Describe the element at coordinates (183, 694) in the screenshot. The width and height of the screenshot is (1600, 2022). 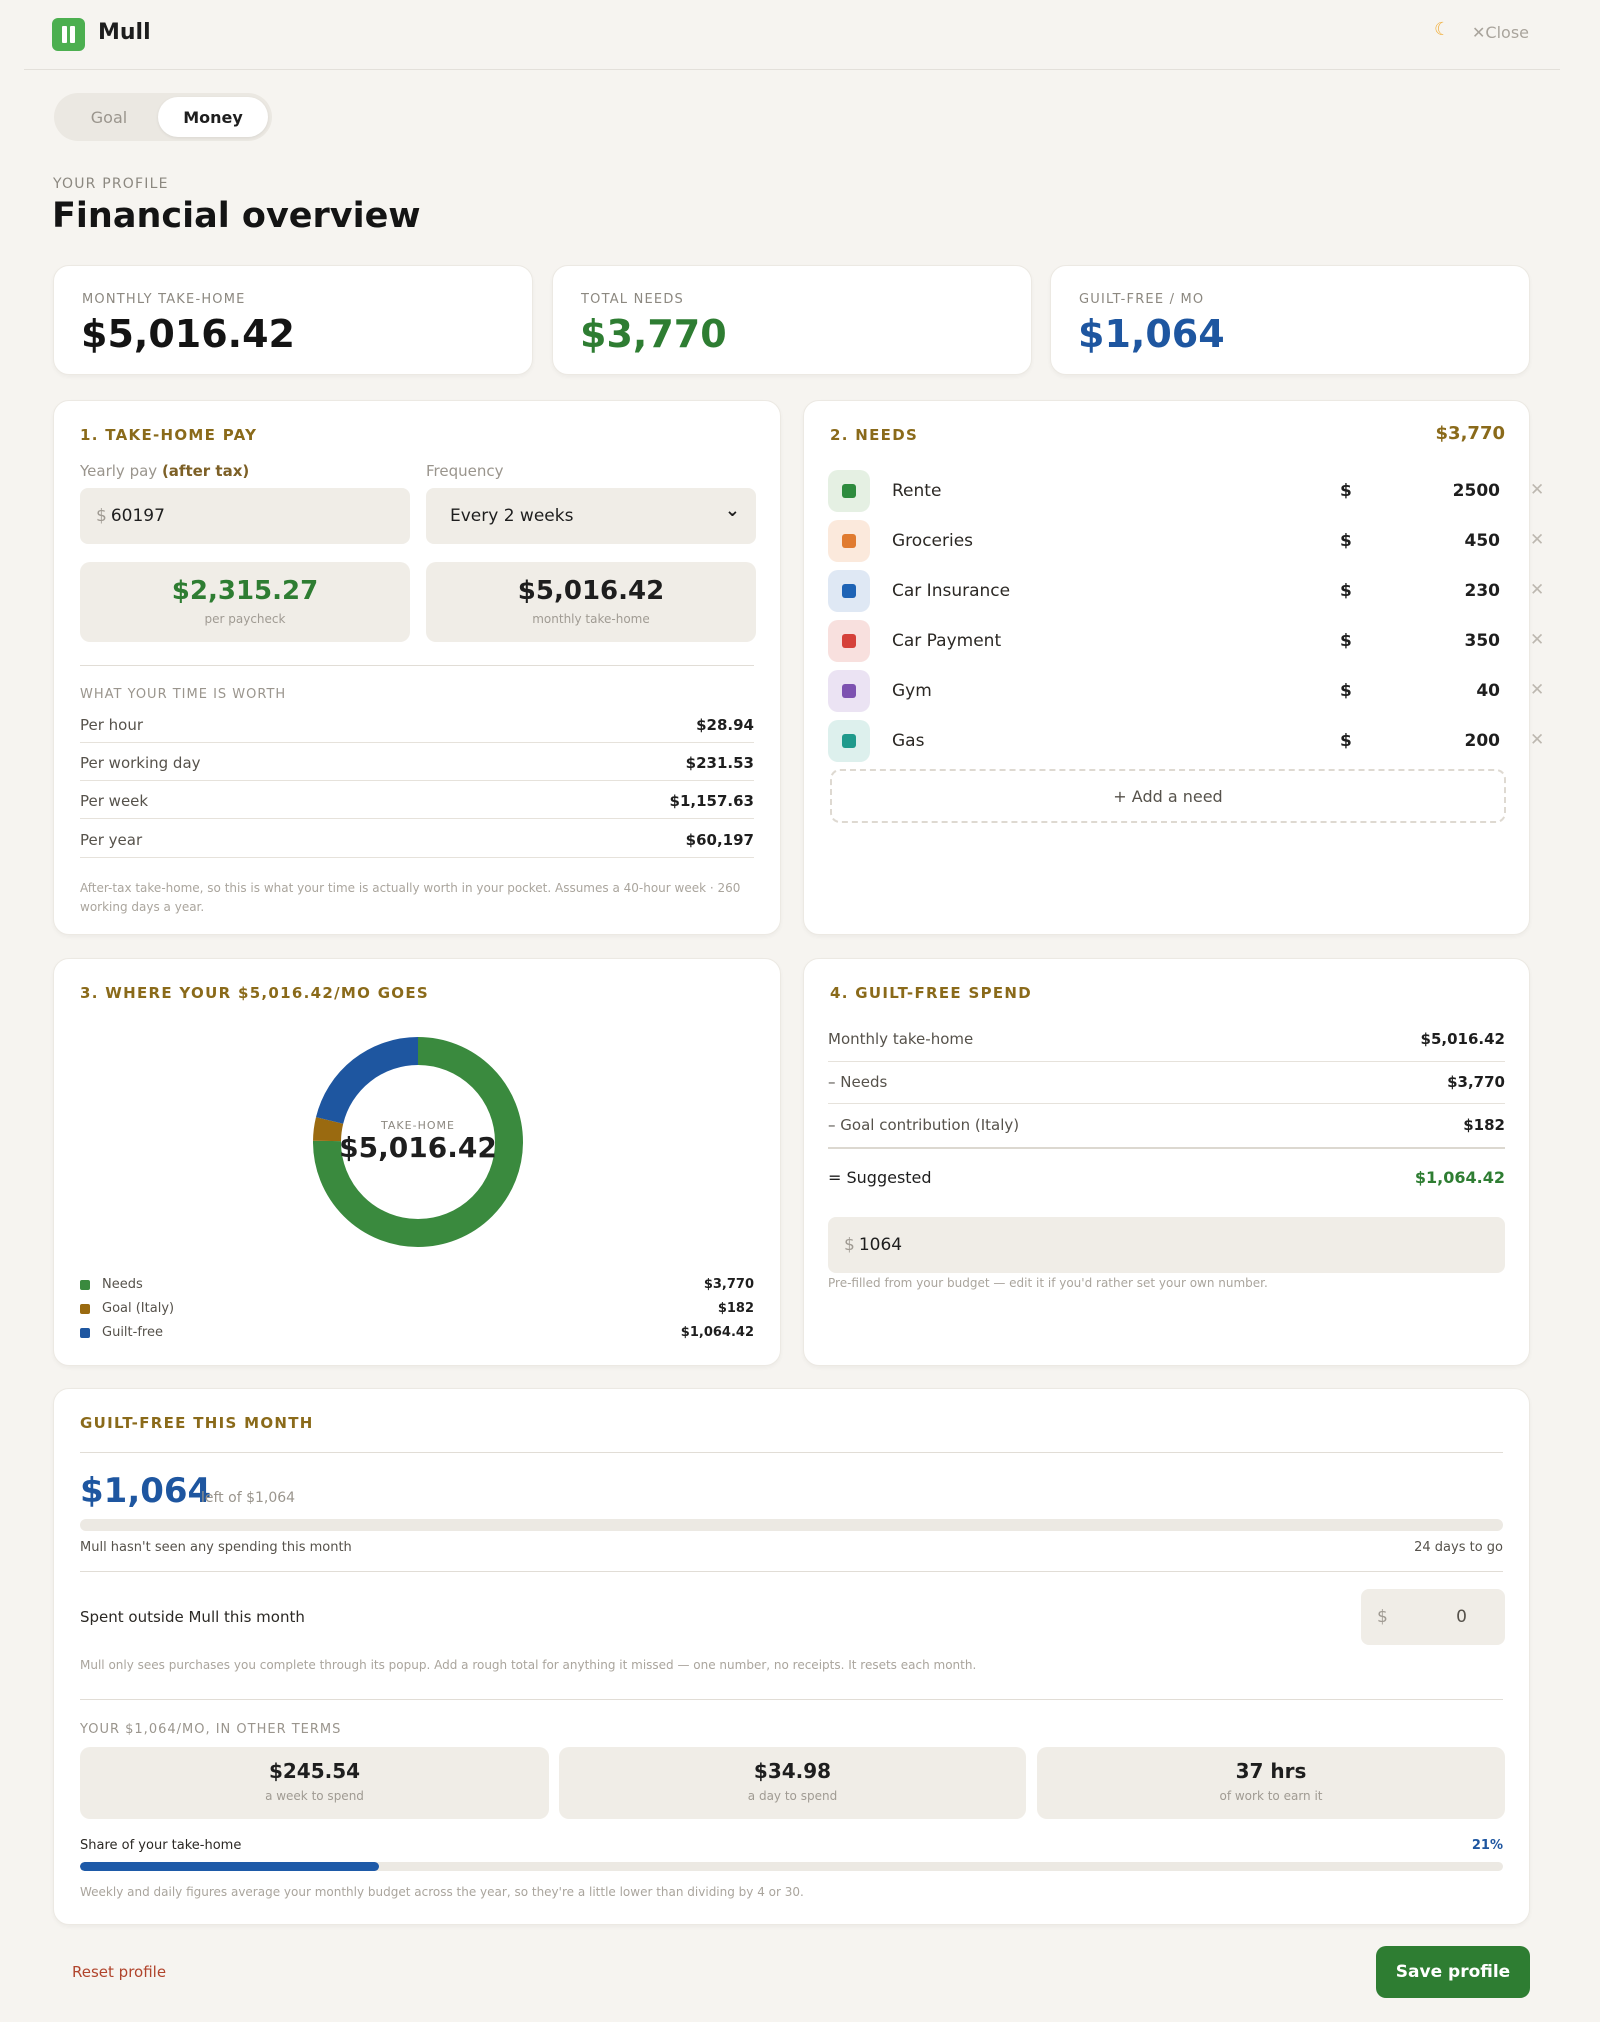
I see `time-worth-title: WHAT YOUR TIME IS WORTH` at that location.